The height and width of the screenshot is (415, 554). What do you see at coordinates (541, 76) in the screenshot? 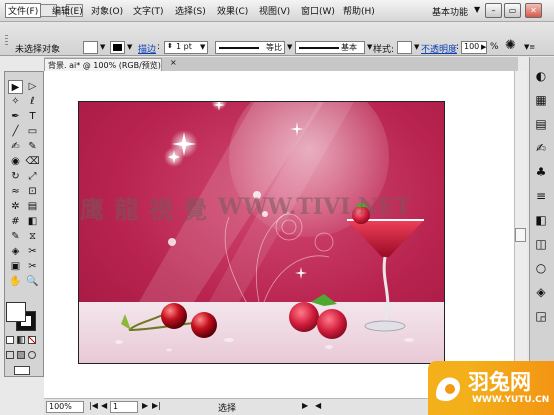
I see `color-panel-icon: ◐` at bounding box center [541, 76].